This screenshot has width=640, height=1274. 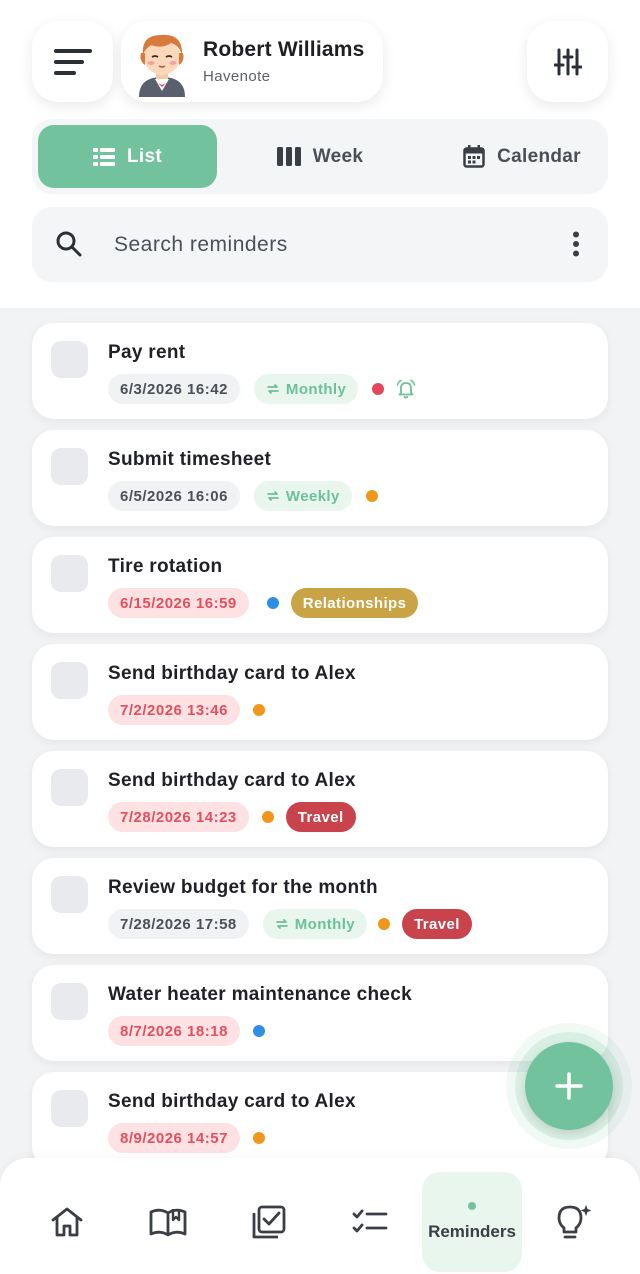 What do you see at coordinates (252, 61) in the screenshot?
I see `profile-card: Robert Williams Havenote` at bounding box center [252, 61].